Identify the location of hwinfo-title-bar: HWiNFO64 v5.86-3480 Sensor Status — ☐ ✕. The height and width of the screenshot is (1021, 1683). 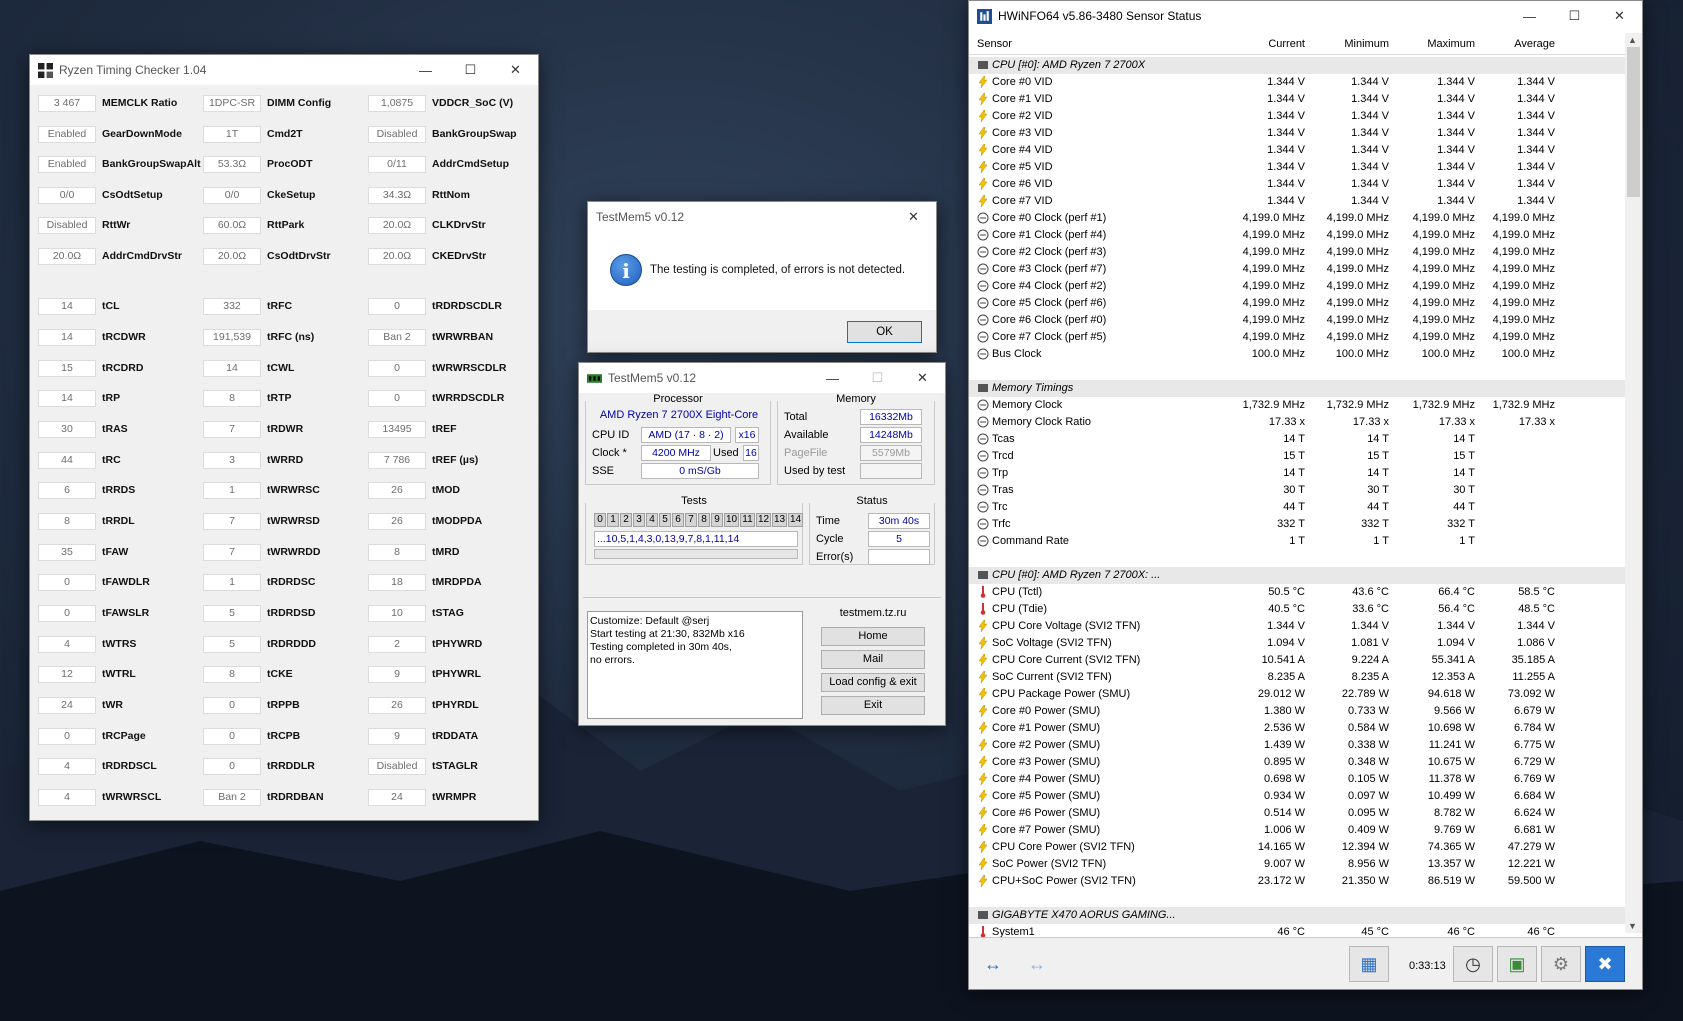
(1305, 16).